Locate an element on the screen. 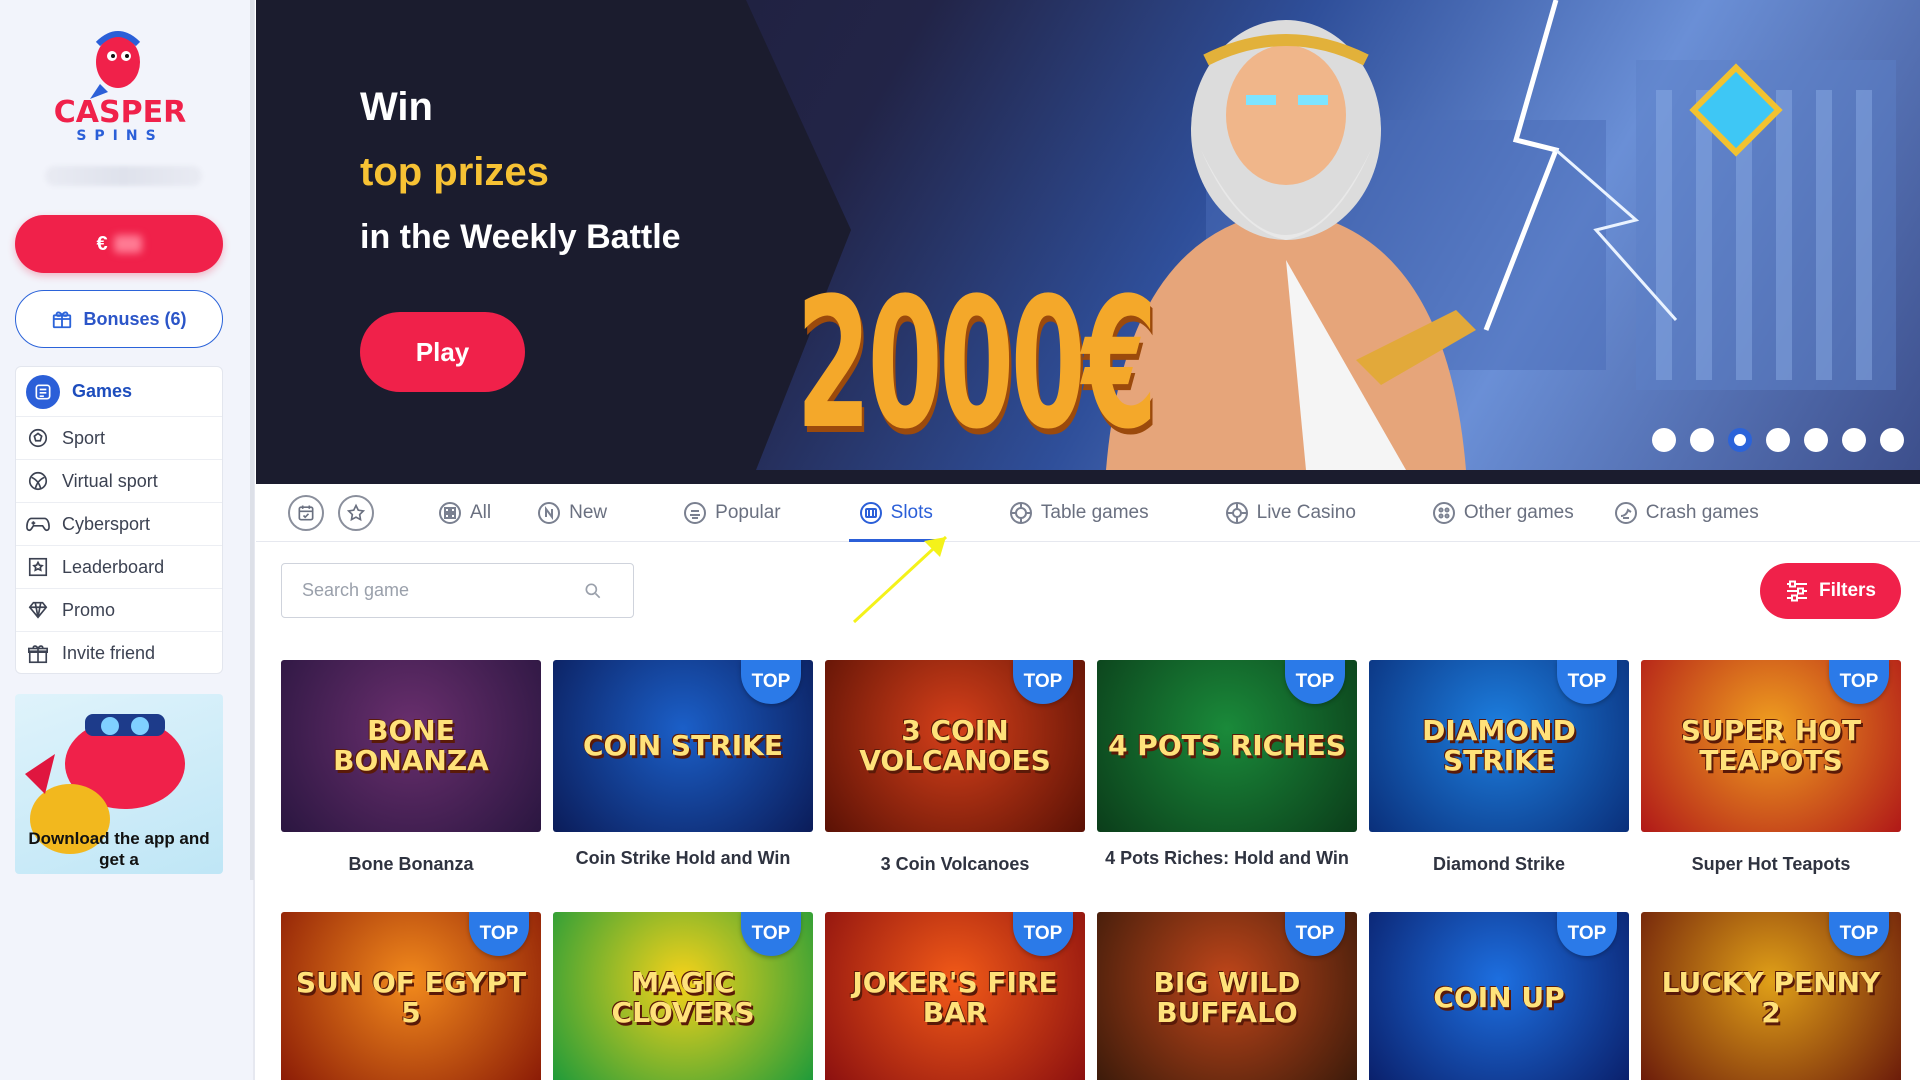 This screenshot has height=1080, width=1920. tab-label: Table games is located at coordinates (1094, 512).